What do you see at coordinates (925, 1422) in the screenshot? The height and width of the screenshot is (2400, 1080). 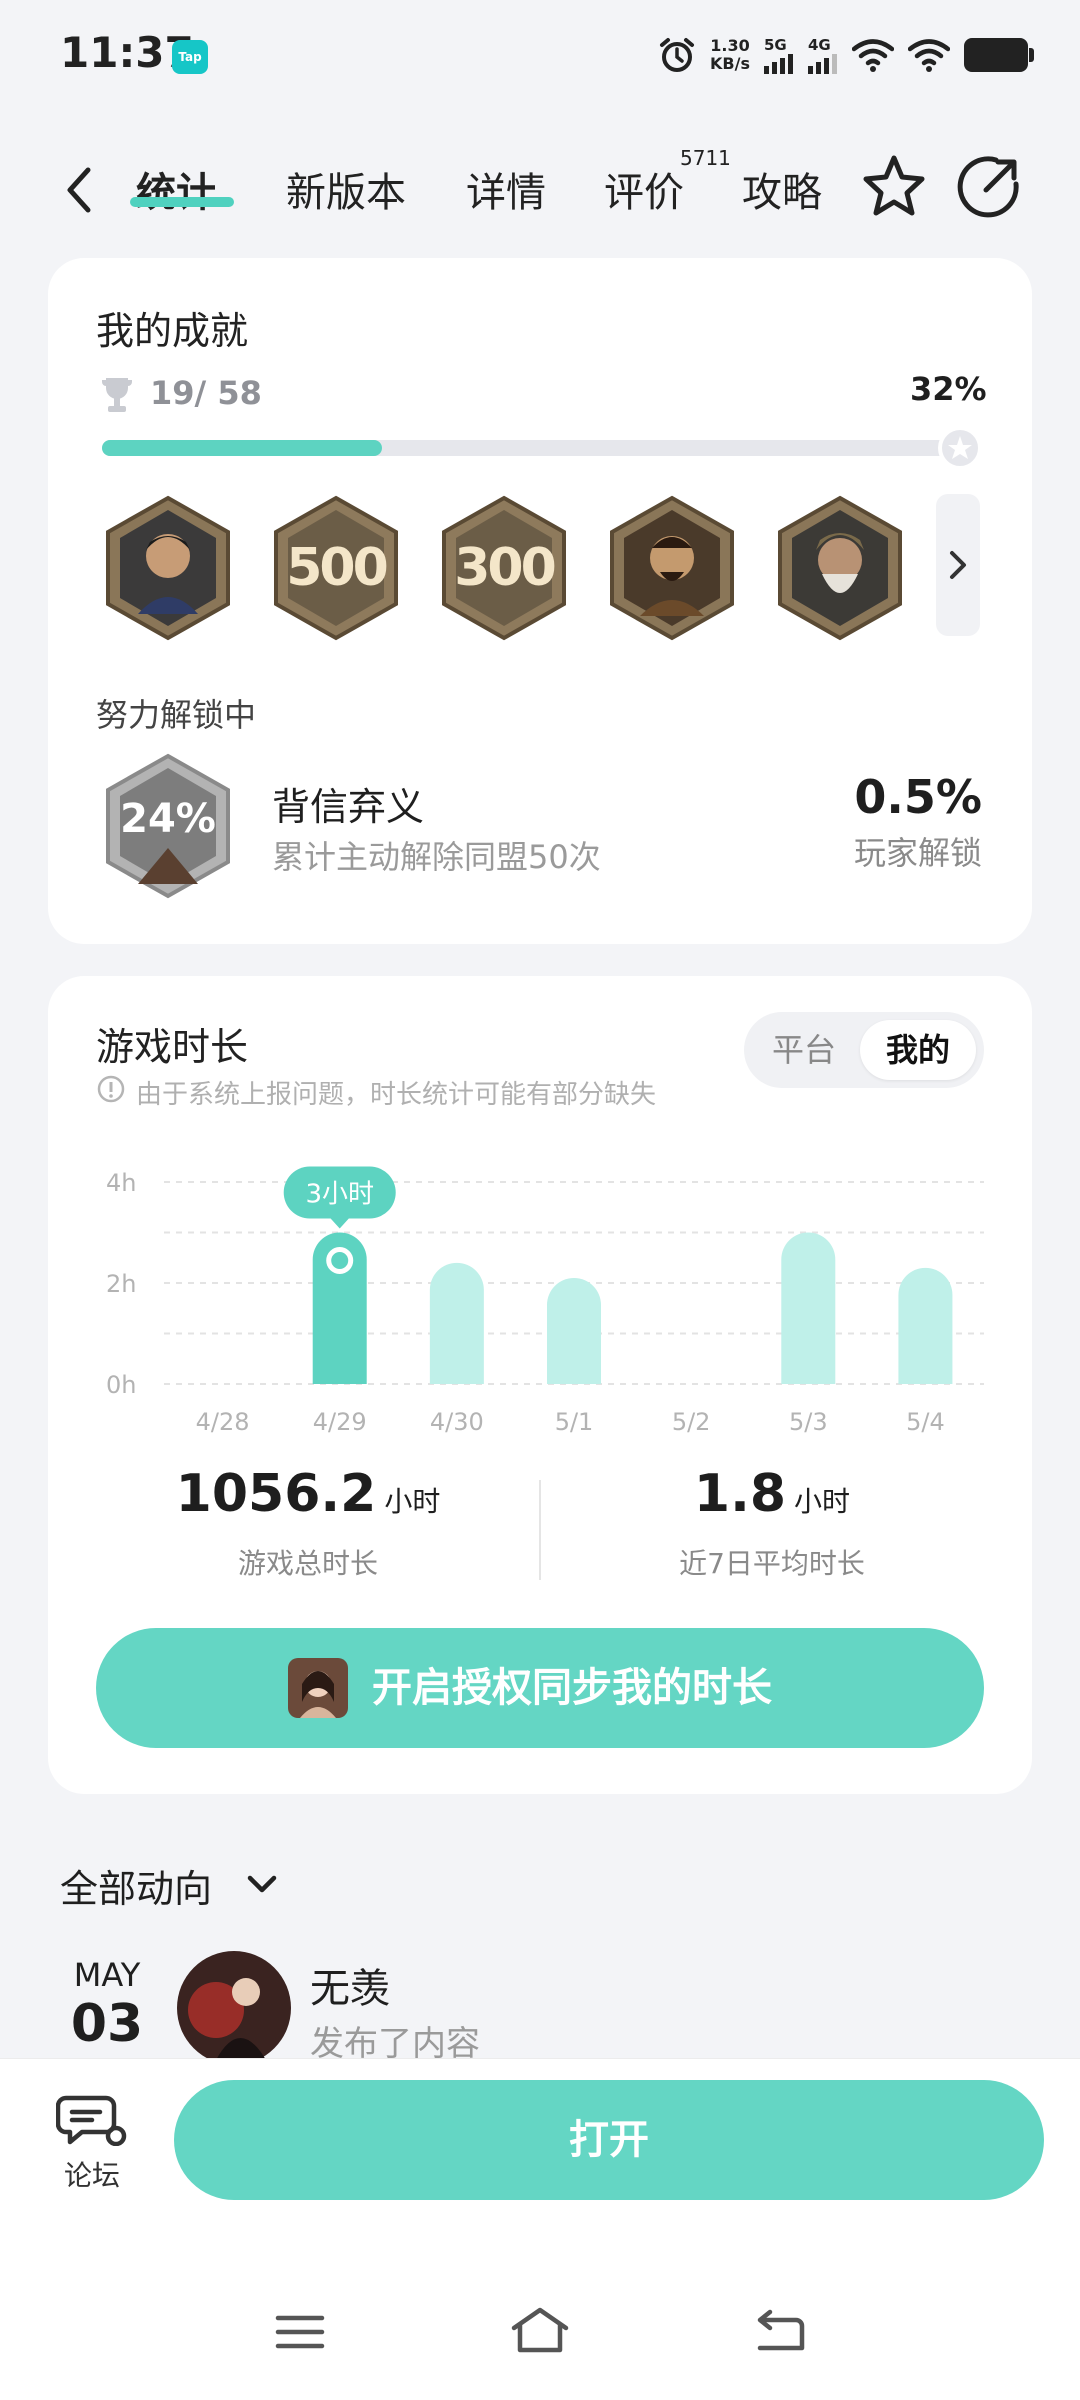 I see `chart-x-tick-label: 5/4` at bounding box center [925, 1422].